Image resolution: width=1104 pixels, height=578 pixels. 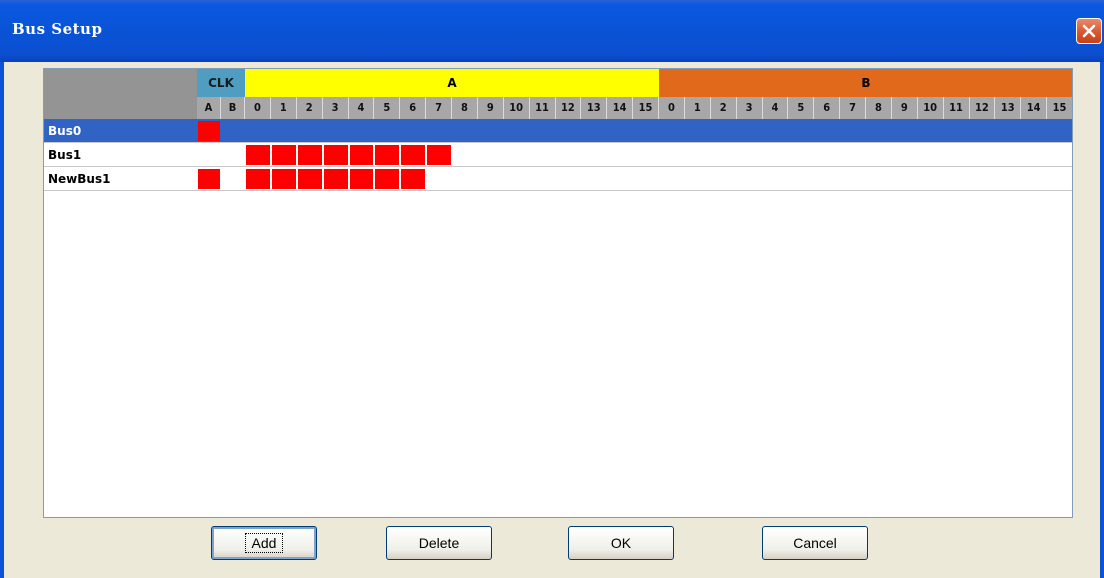 I want to click on close-button, so click(x=1089, y=31).